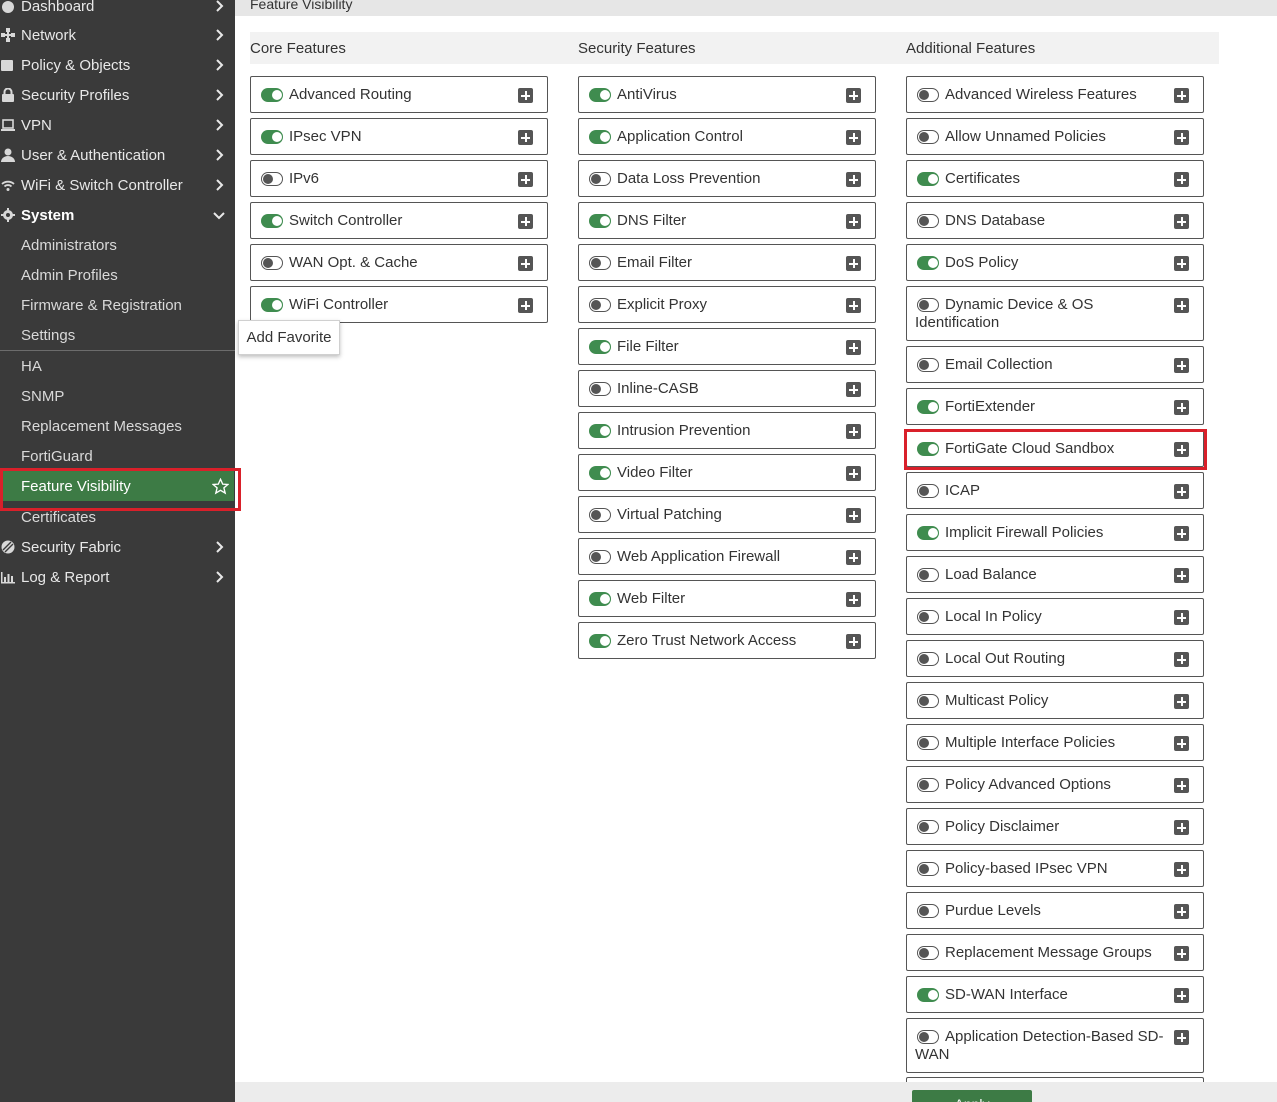  I want to click on sidebar-item-administrators: Administrators, so click(117, 245).